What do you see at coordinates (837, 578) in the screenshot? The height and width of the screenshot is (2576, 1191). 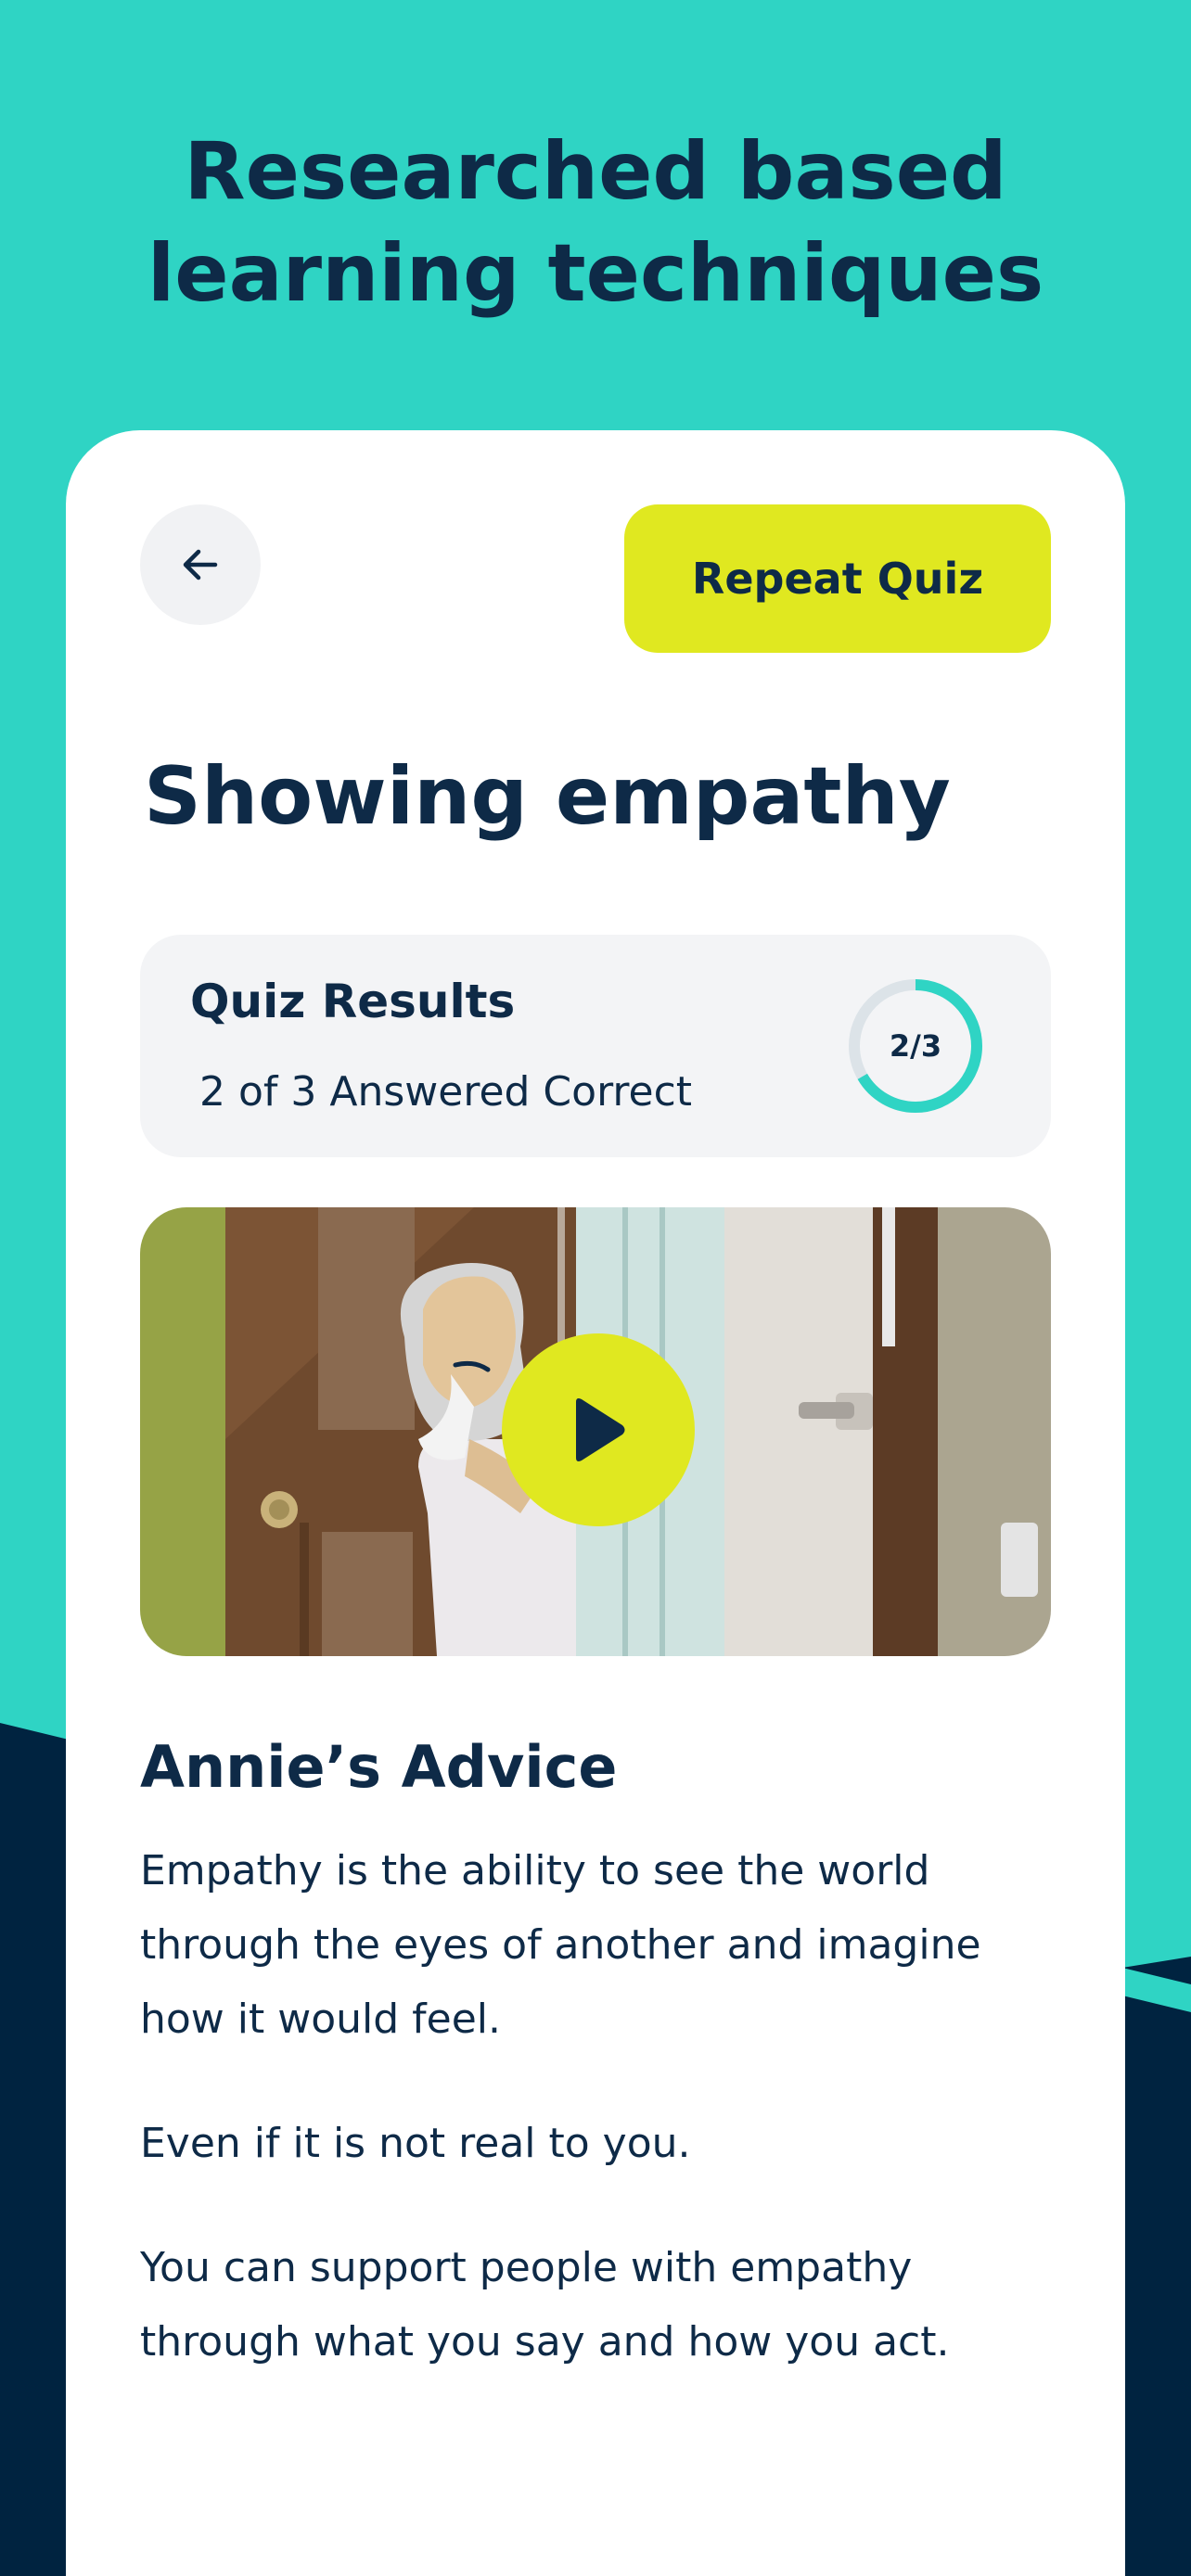 I see `repeat-quiz-button: Repeat Quiz` at bounding box center [837, 578].